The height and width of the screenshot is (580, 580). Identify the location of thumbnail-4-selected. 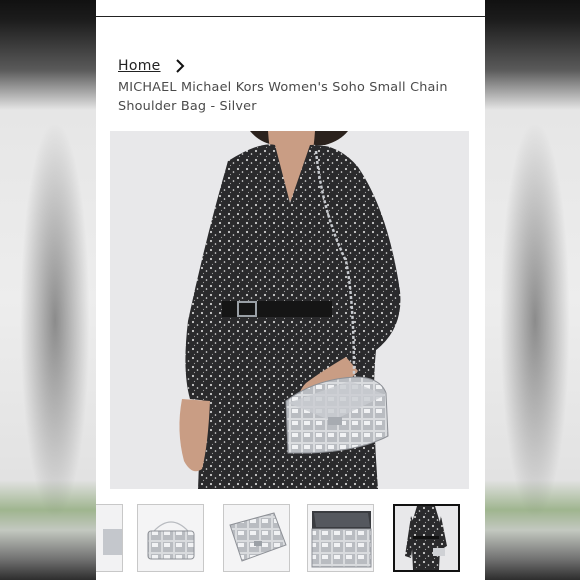
(426, 538).